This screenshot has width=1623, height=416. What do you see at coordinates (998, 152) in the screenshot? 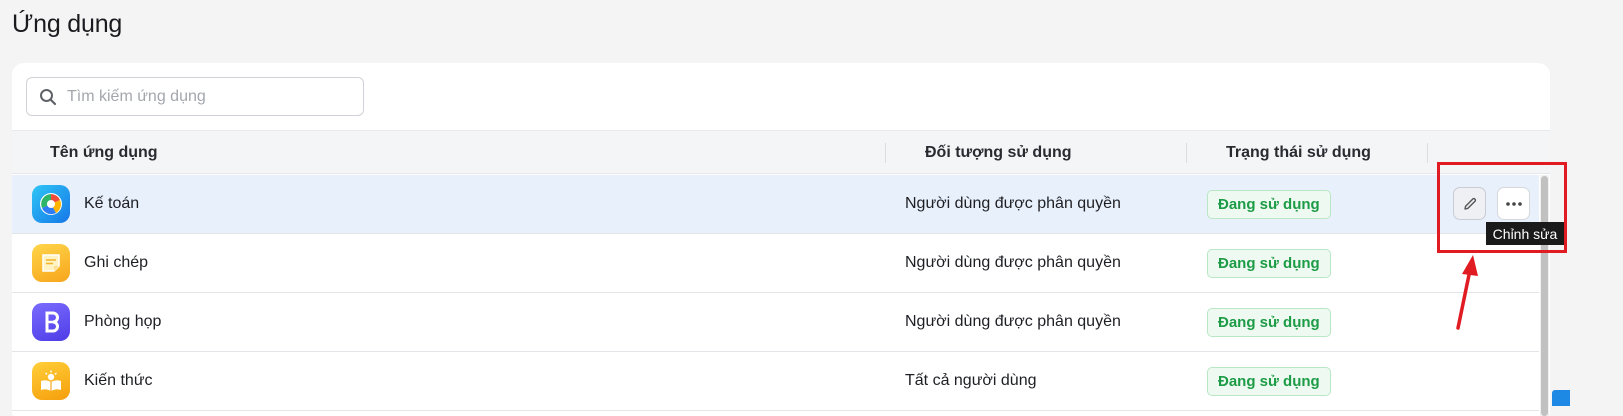
I see `column-header-target: Đối tượng sử dụng` at bounding box center [998, 152].